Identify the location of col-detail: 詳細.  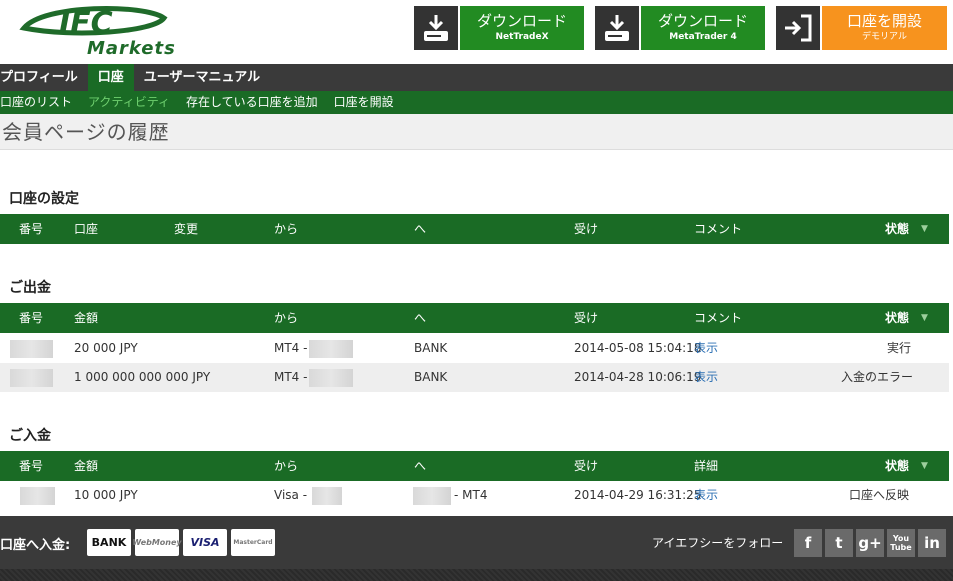
(706, 466).